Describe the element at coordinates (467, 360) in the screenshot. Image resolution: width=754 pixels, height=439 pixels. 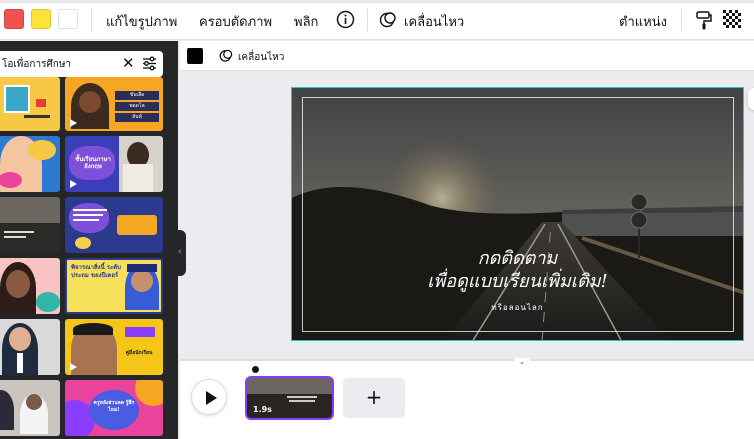
I see `timeline-divider` at that location.